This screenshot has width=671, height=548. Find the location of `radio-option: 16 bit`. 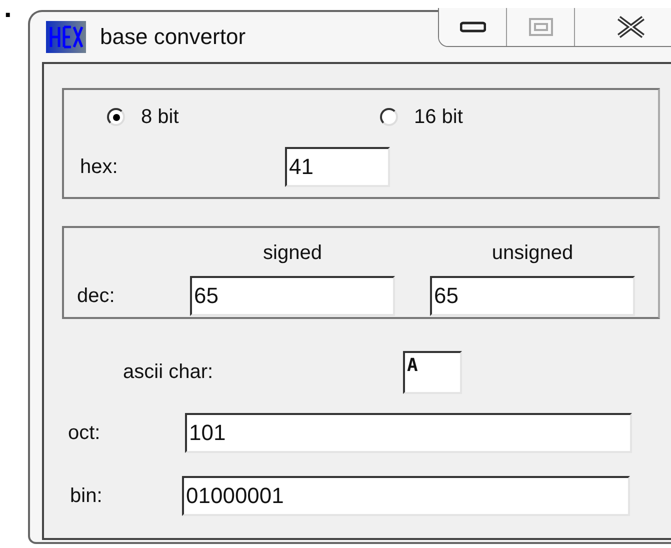

radio-option: 16 bit is located at coordinates (421, 117).